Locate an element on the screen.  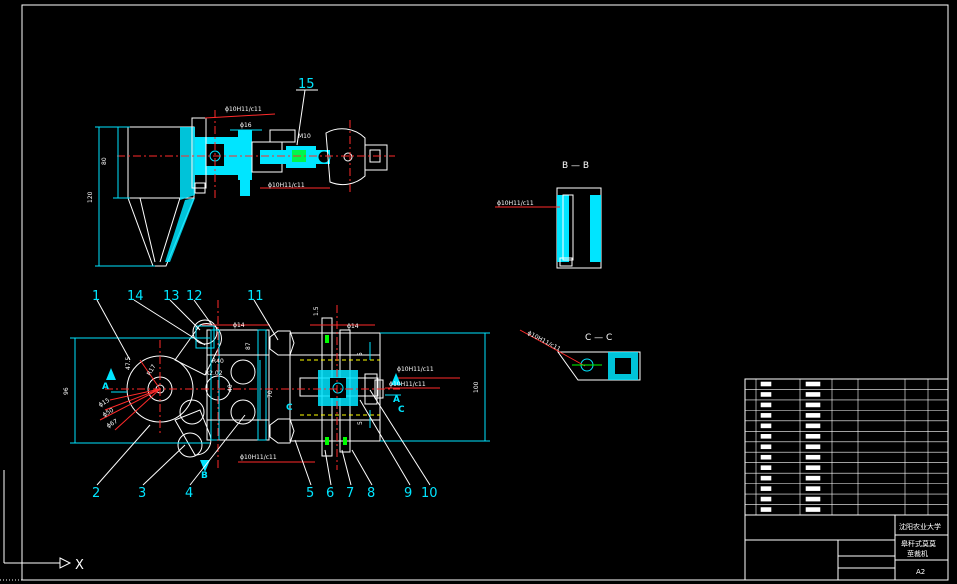
part-number-14: 14 is located at coordinates (135, 296).